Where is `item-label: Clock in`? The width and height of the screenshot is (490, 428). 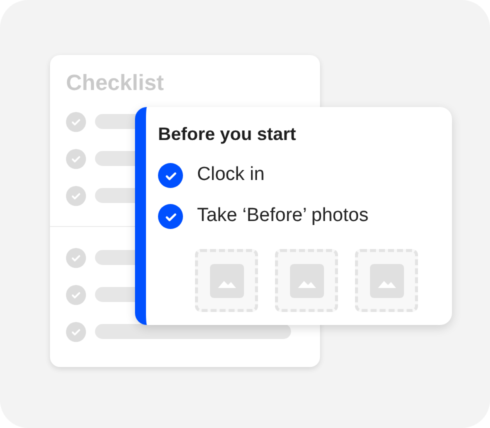
item-label: Clock in is located at coordinates (231, 175).